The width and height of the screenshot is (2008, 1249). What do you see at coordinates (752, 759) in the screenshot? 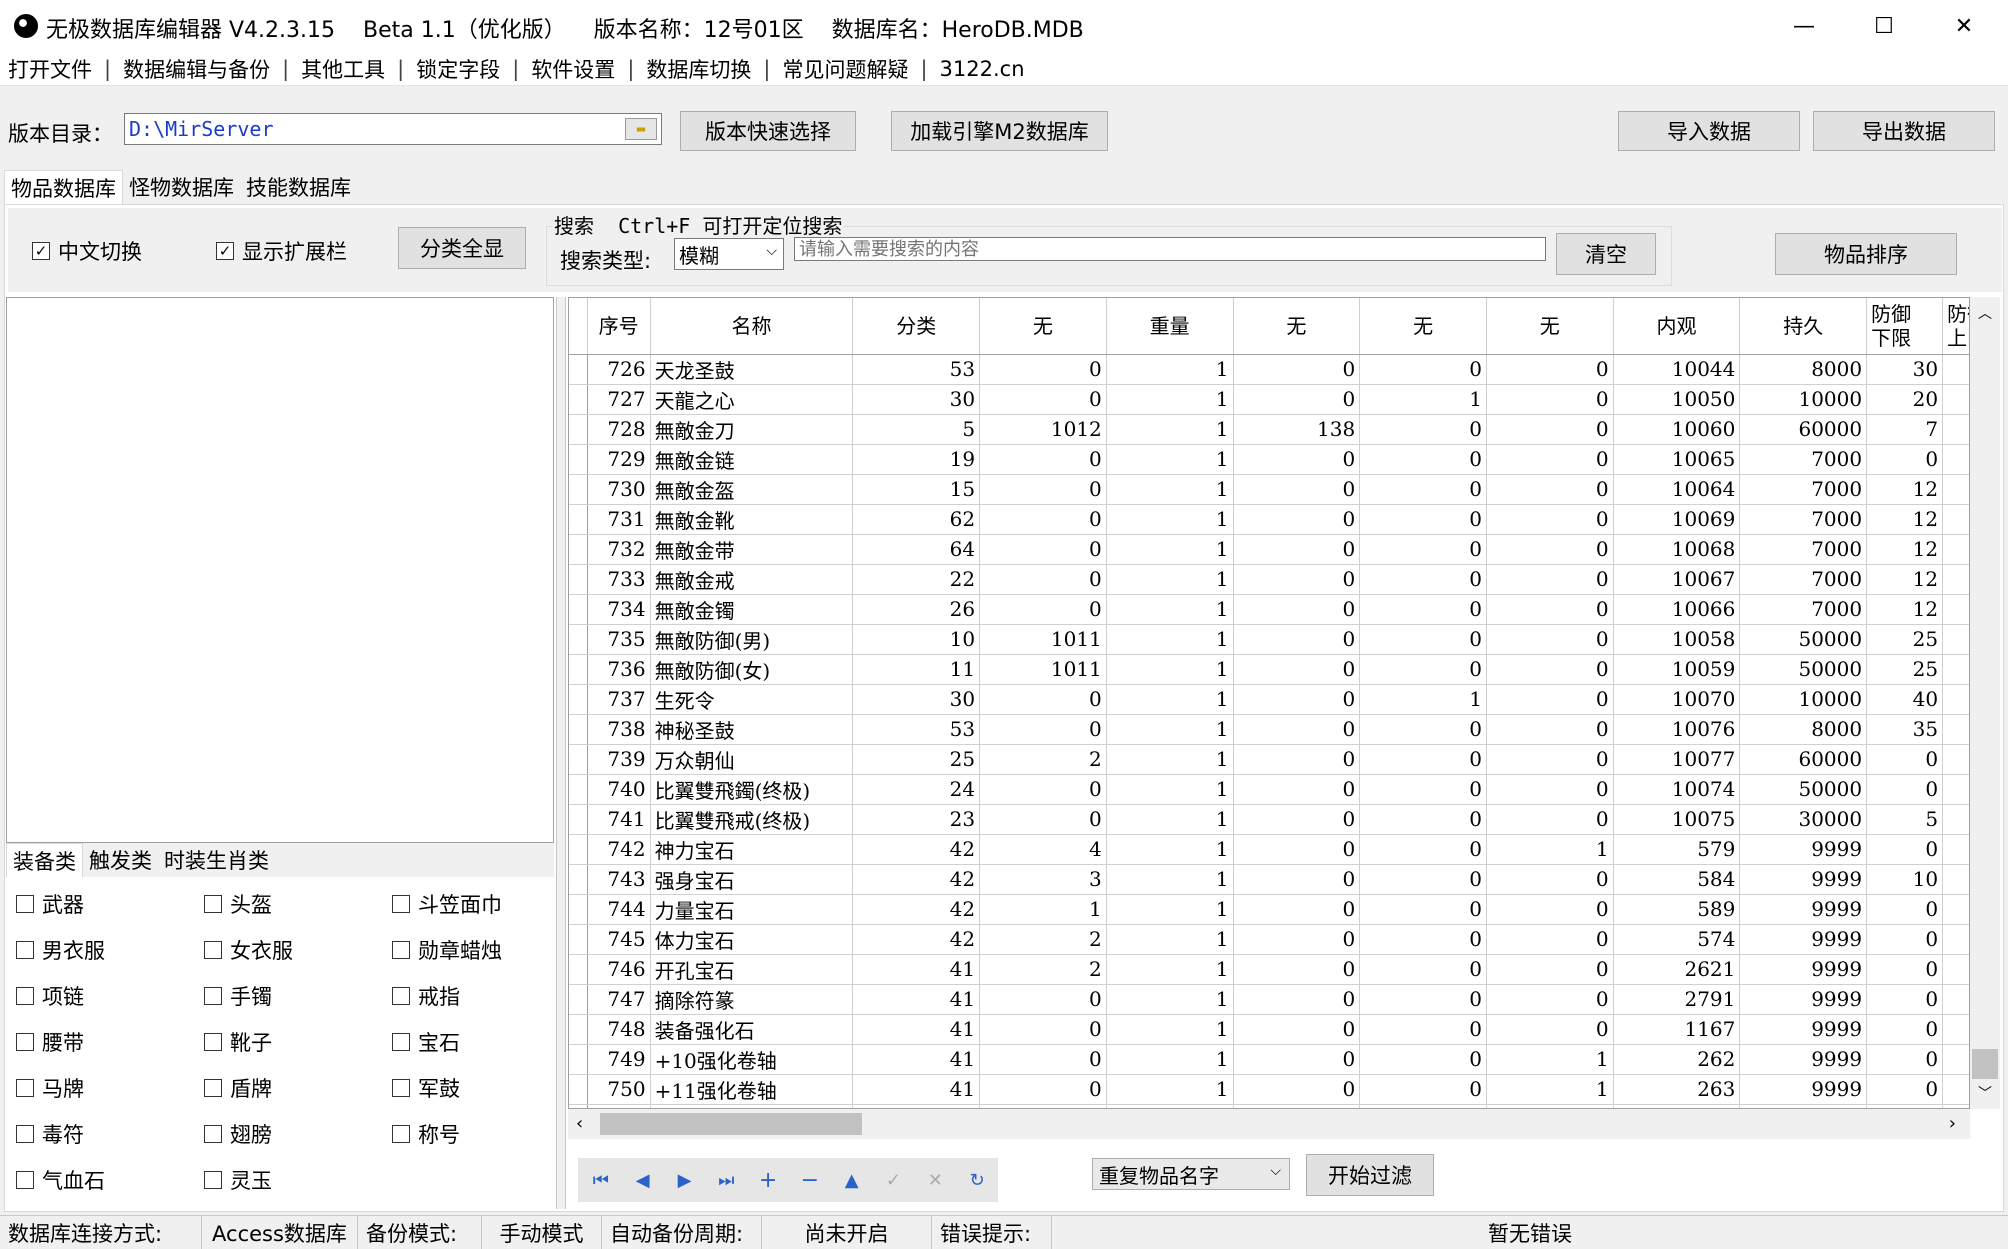
I see `table-cell: 万众朝仙` at bounding box center [752, 759].